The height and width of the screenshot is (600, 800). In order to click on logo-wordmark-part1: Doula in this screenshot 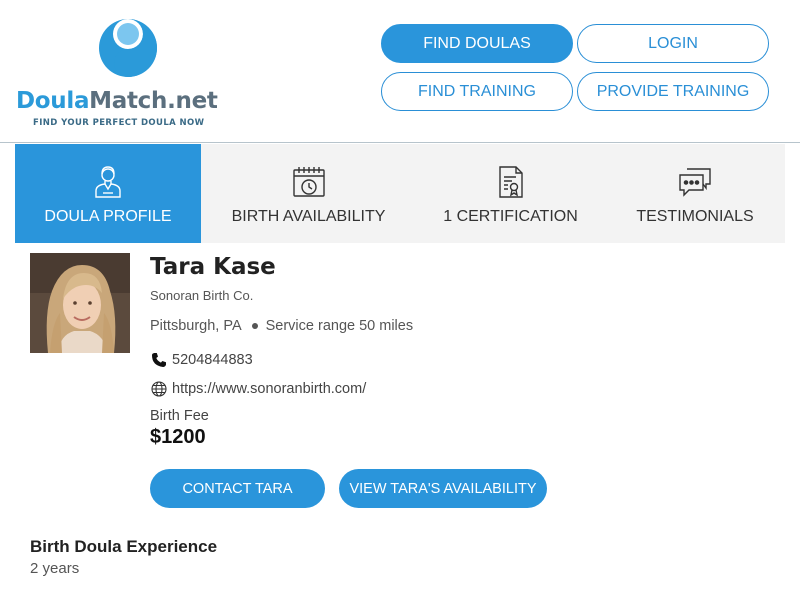, I will do `click(53, 101)`.